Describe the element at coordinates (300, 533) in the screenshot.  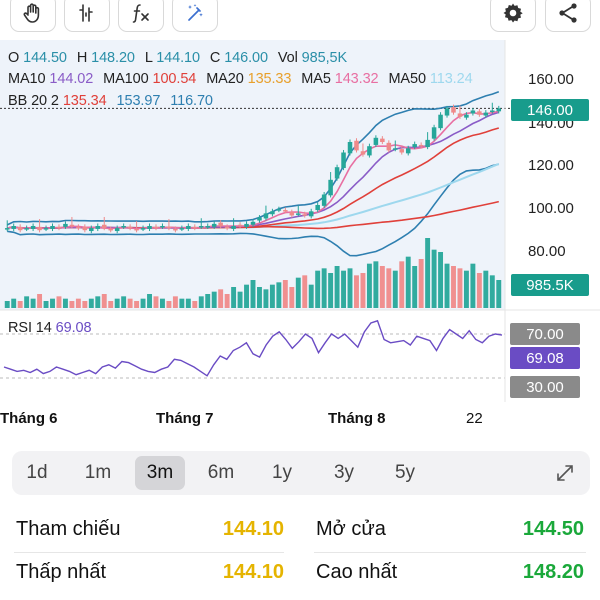
I see `stats-row: Tham chiếu 144.10 Mở cửa 144.50` at that location.